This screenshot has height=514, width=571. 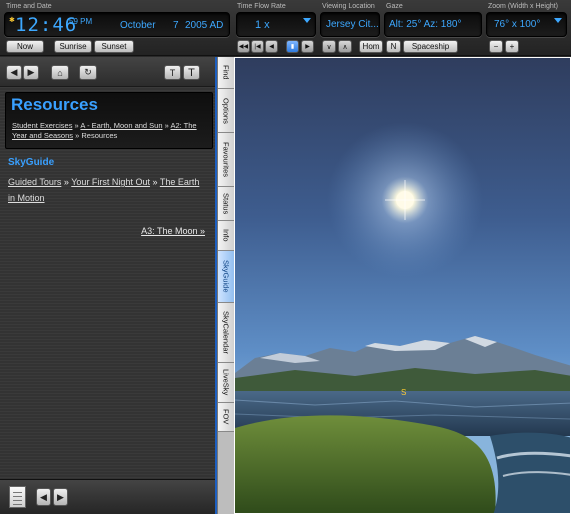 I want to click on tab-find: Find, so click(x=226, y=73).